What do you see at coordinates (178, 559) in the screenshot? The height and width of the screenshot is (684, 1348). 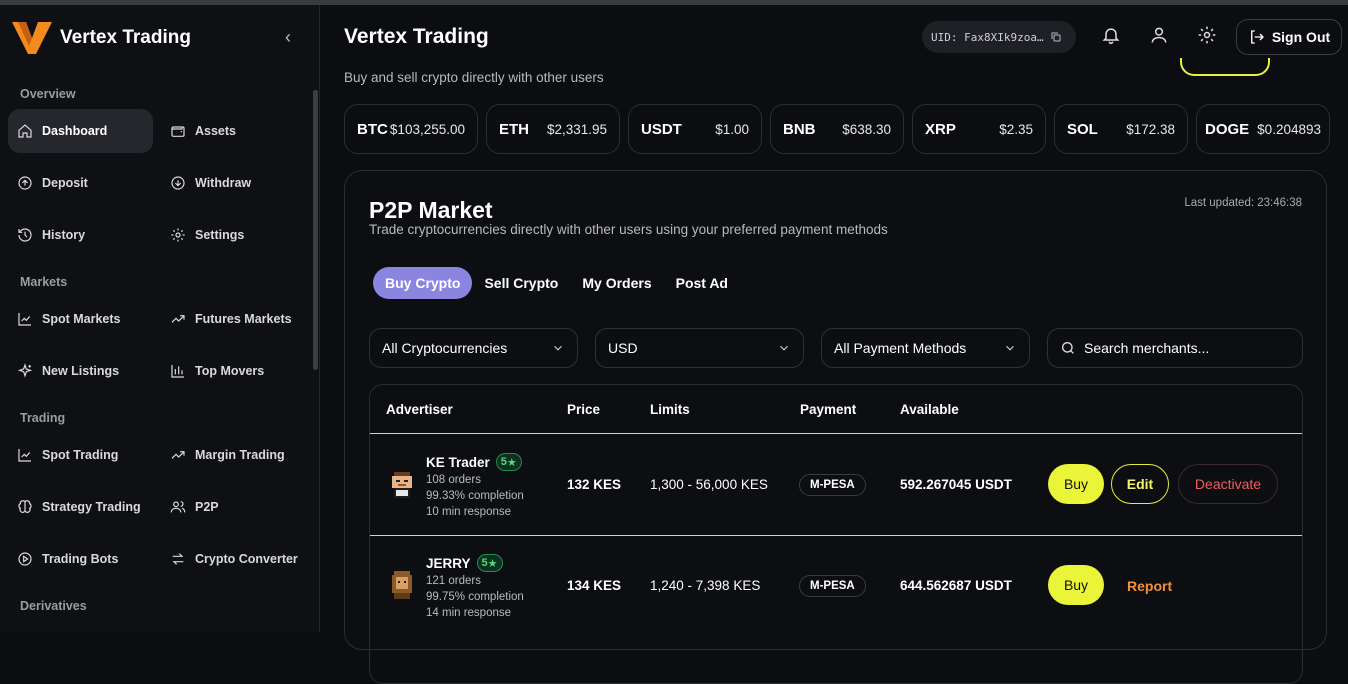 I see `swap-arrows-icon` at bounding box center [178, 559].